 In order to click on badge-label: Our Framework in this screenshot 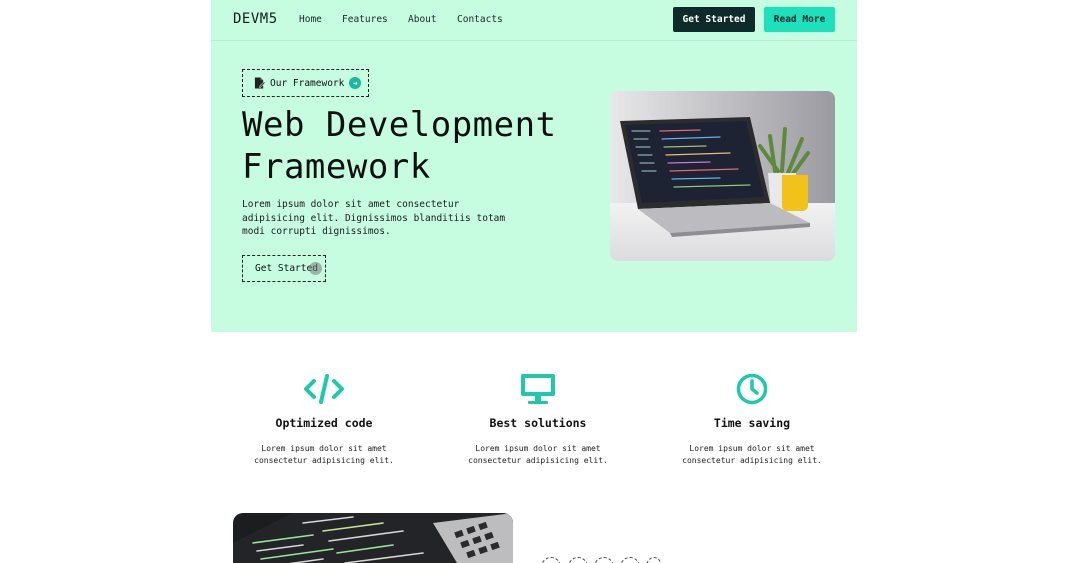, I will do `click(307, 83)`.